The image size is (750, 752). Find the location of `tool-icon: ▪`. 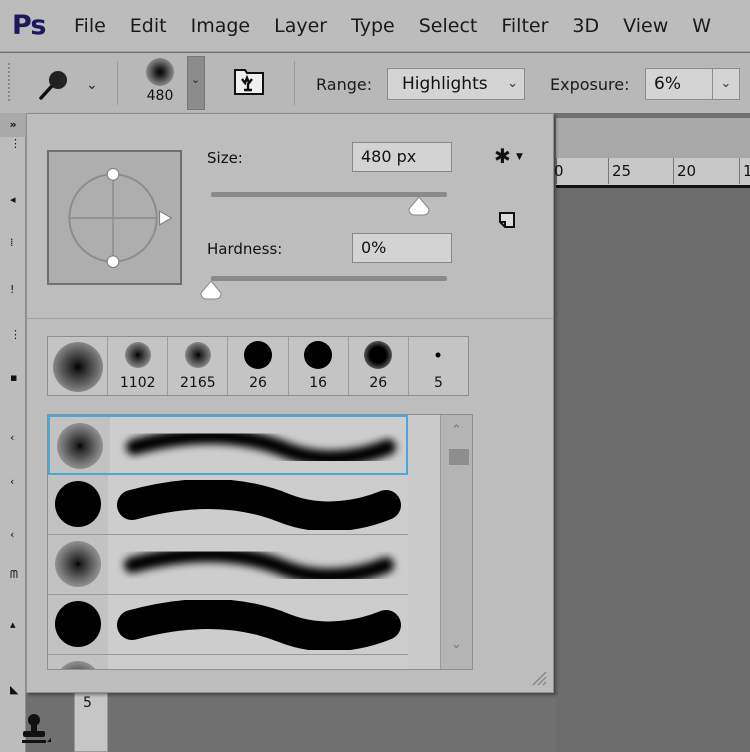

tool-icon: ▪ is located at coordinates (13, 377).